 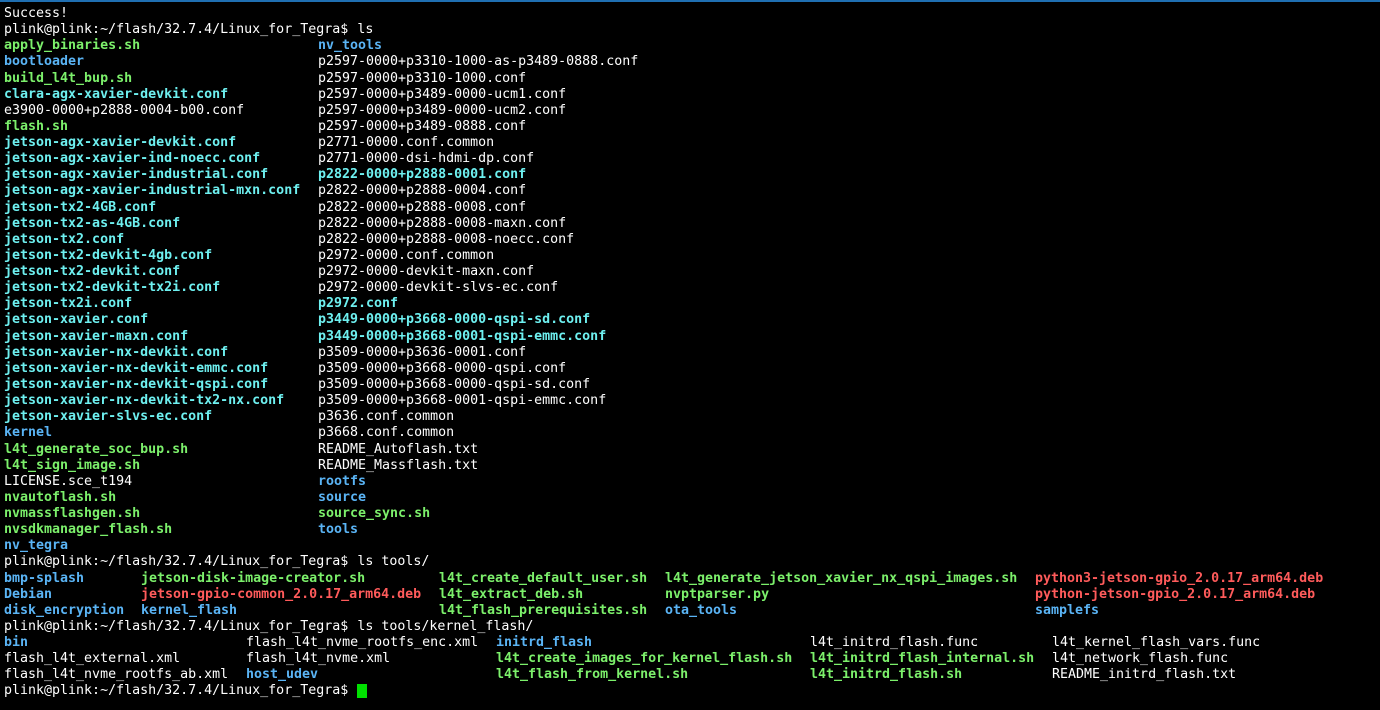 I want to click on file-entry: p3509-0000+p3636-0001.conf, so click(x=422, y=352).